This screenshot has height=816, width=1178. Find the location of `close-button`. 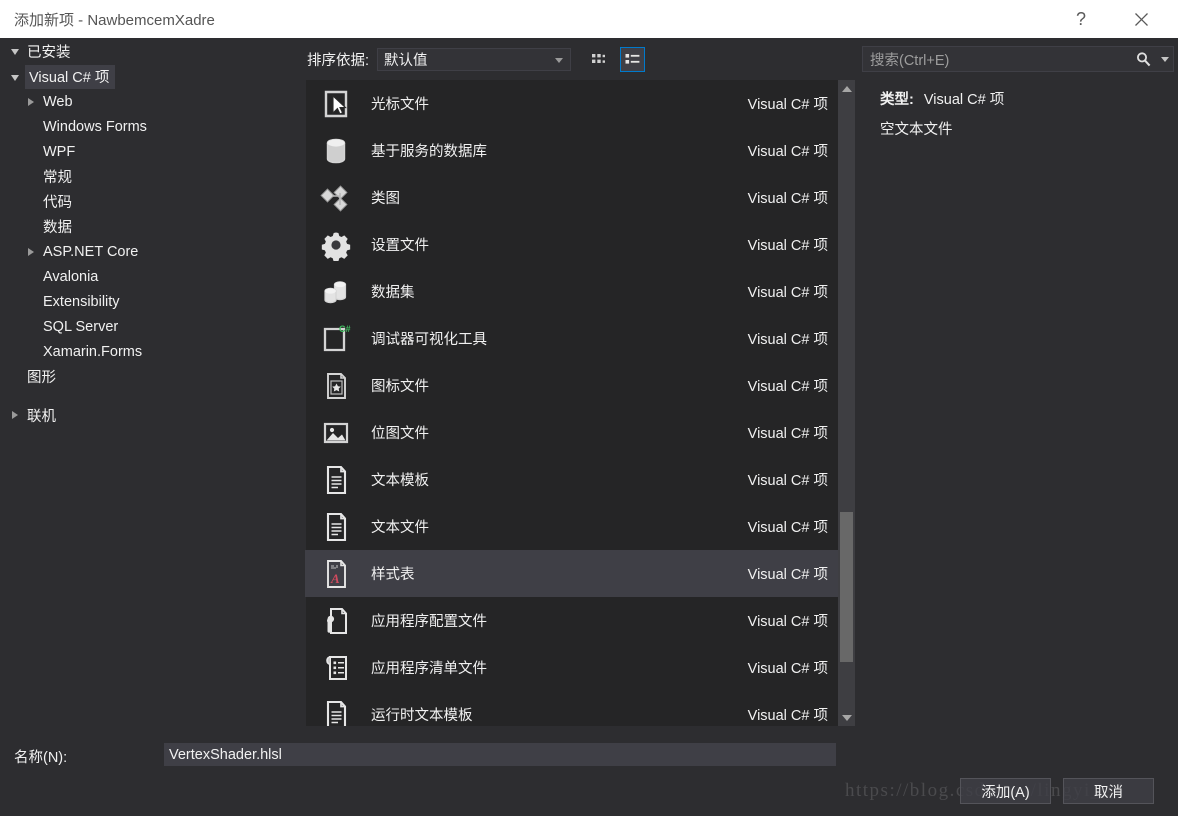

close-button is located at coordinates (1141, 19).